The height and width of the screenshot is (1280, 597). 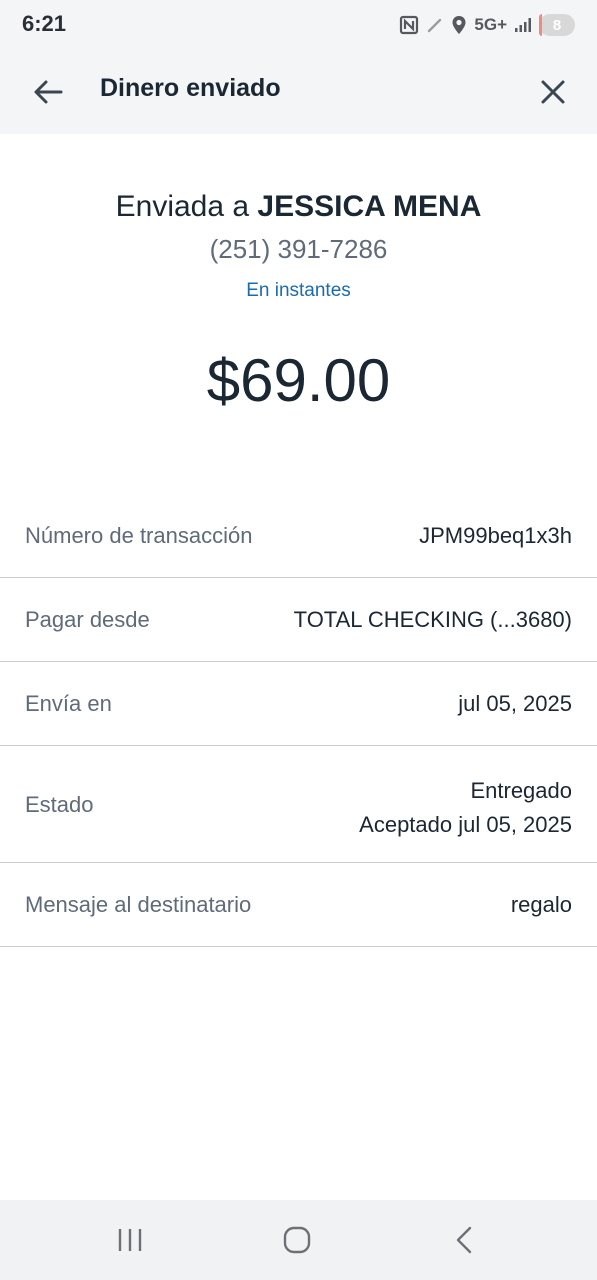 I want to click on close-button, so click(x=553, y=92).